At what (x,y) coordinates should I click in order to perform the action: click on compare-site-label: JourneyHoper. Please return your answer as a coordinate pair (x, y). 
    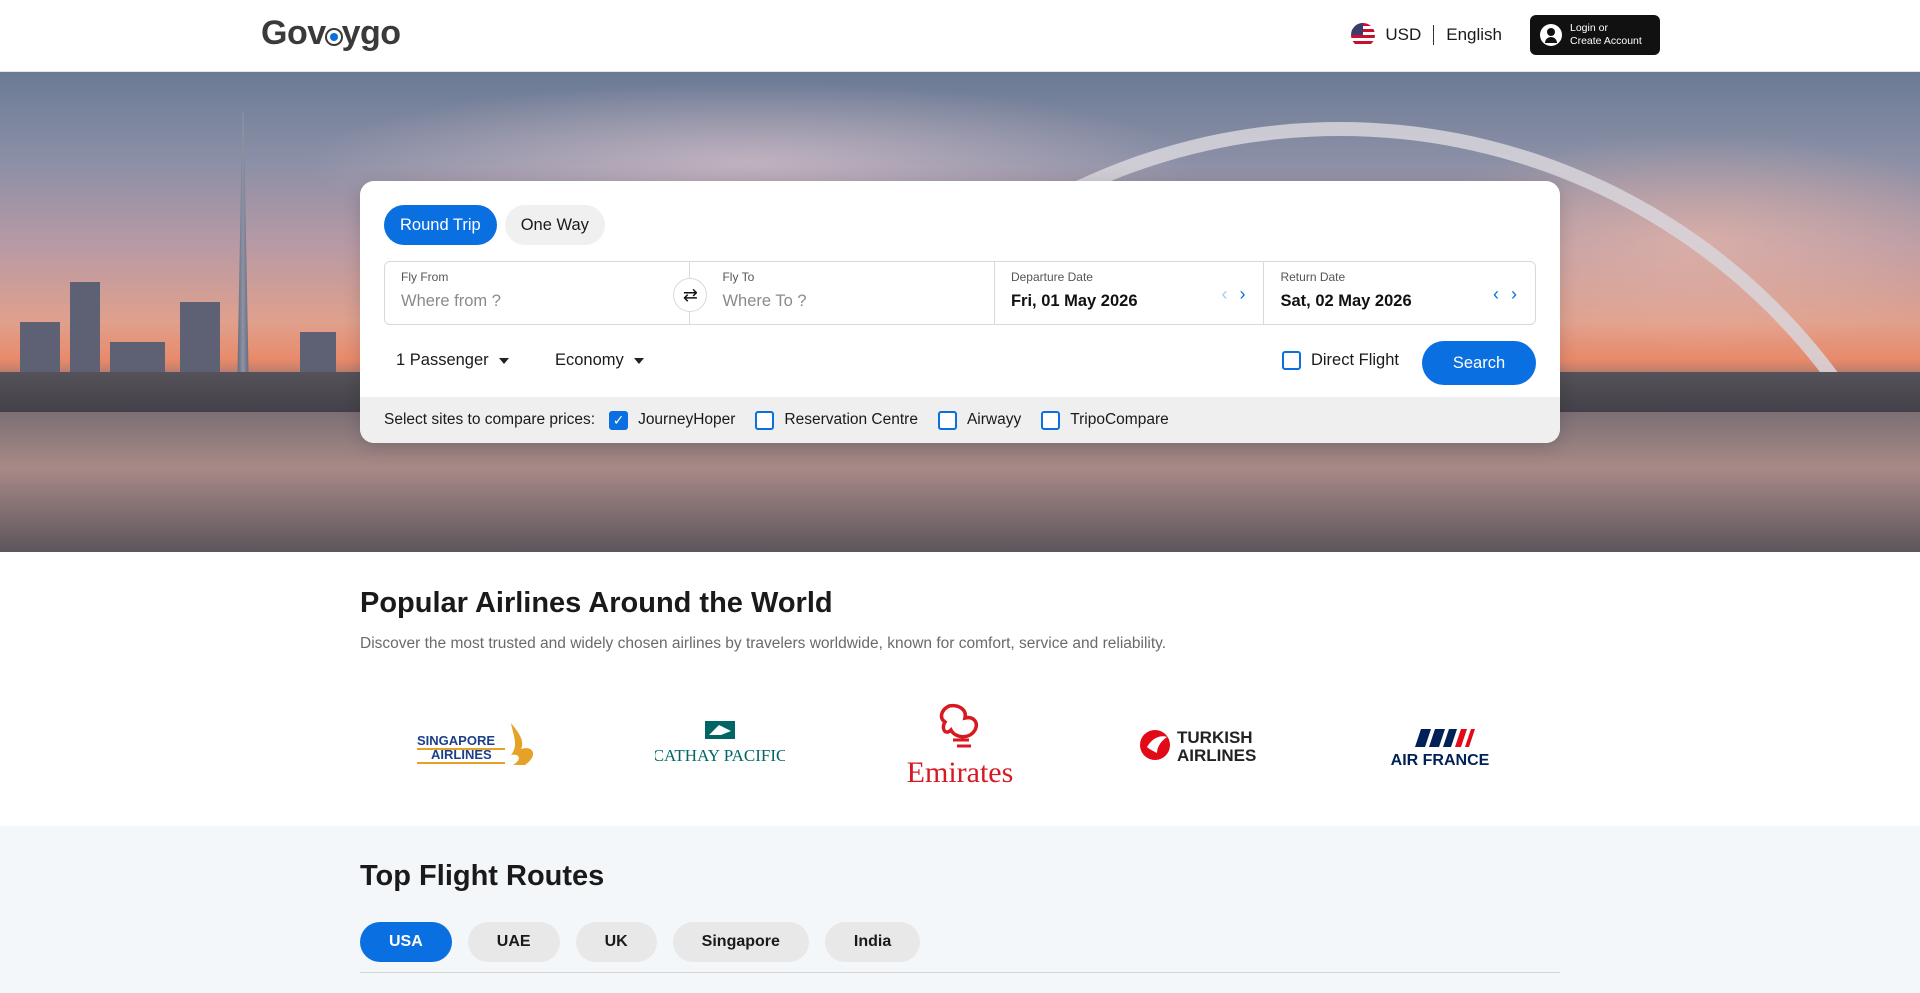
    Looking at the image, I should click on (687, 419).